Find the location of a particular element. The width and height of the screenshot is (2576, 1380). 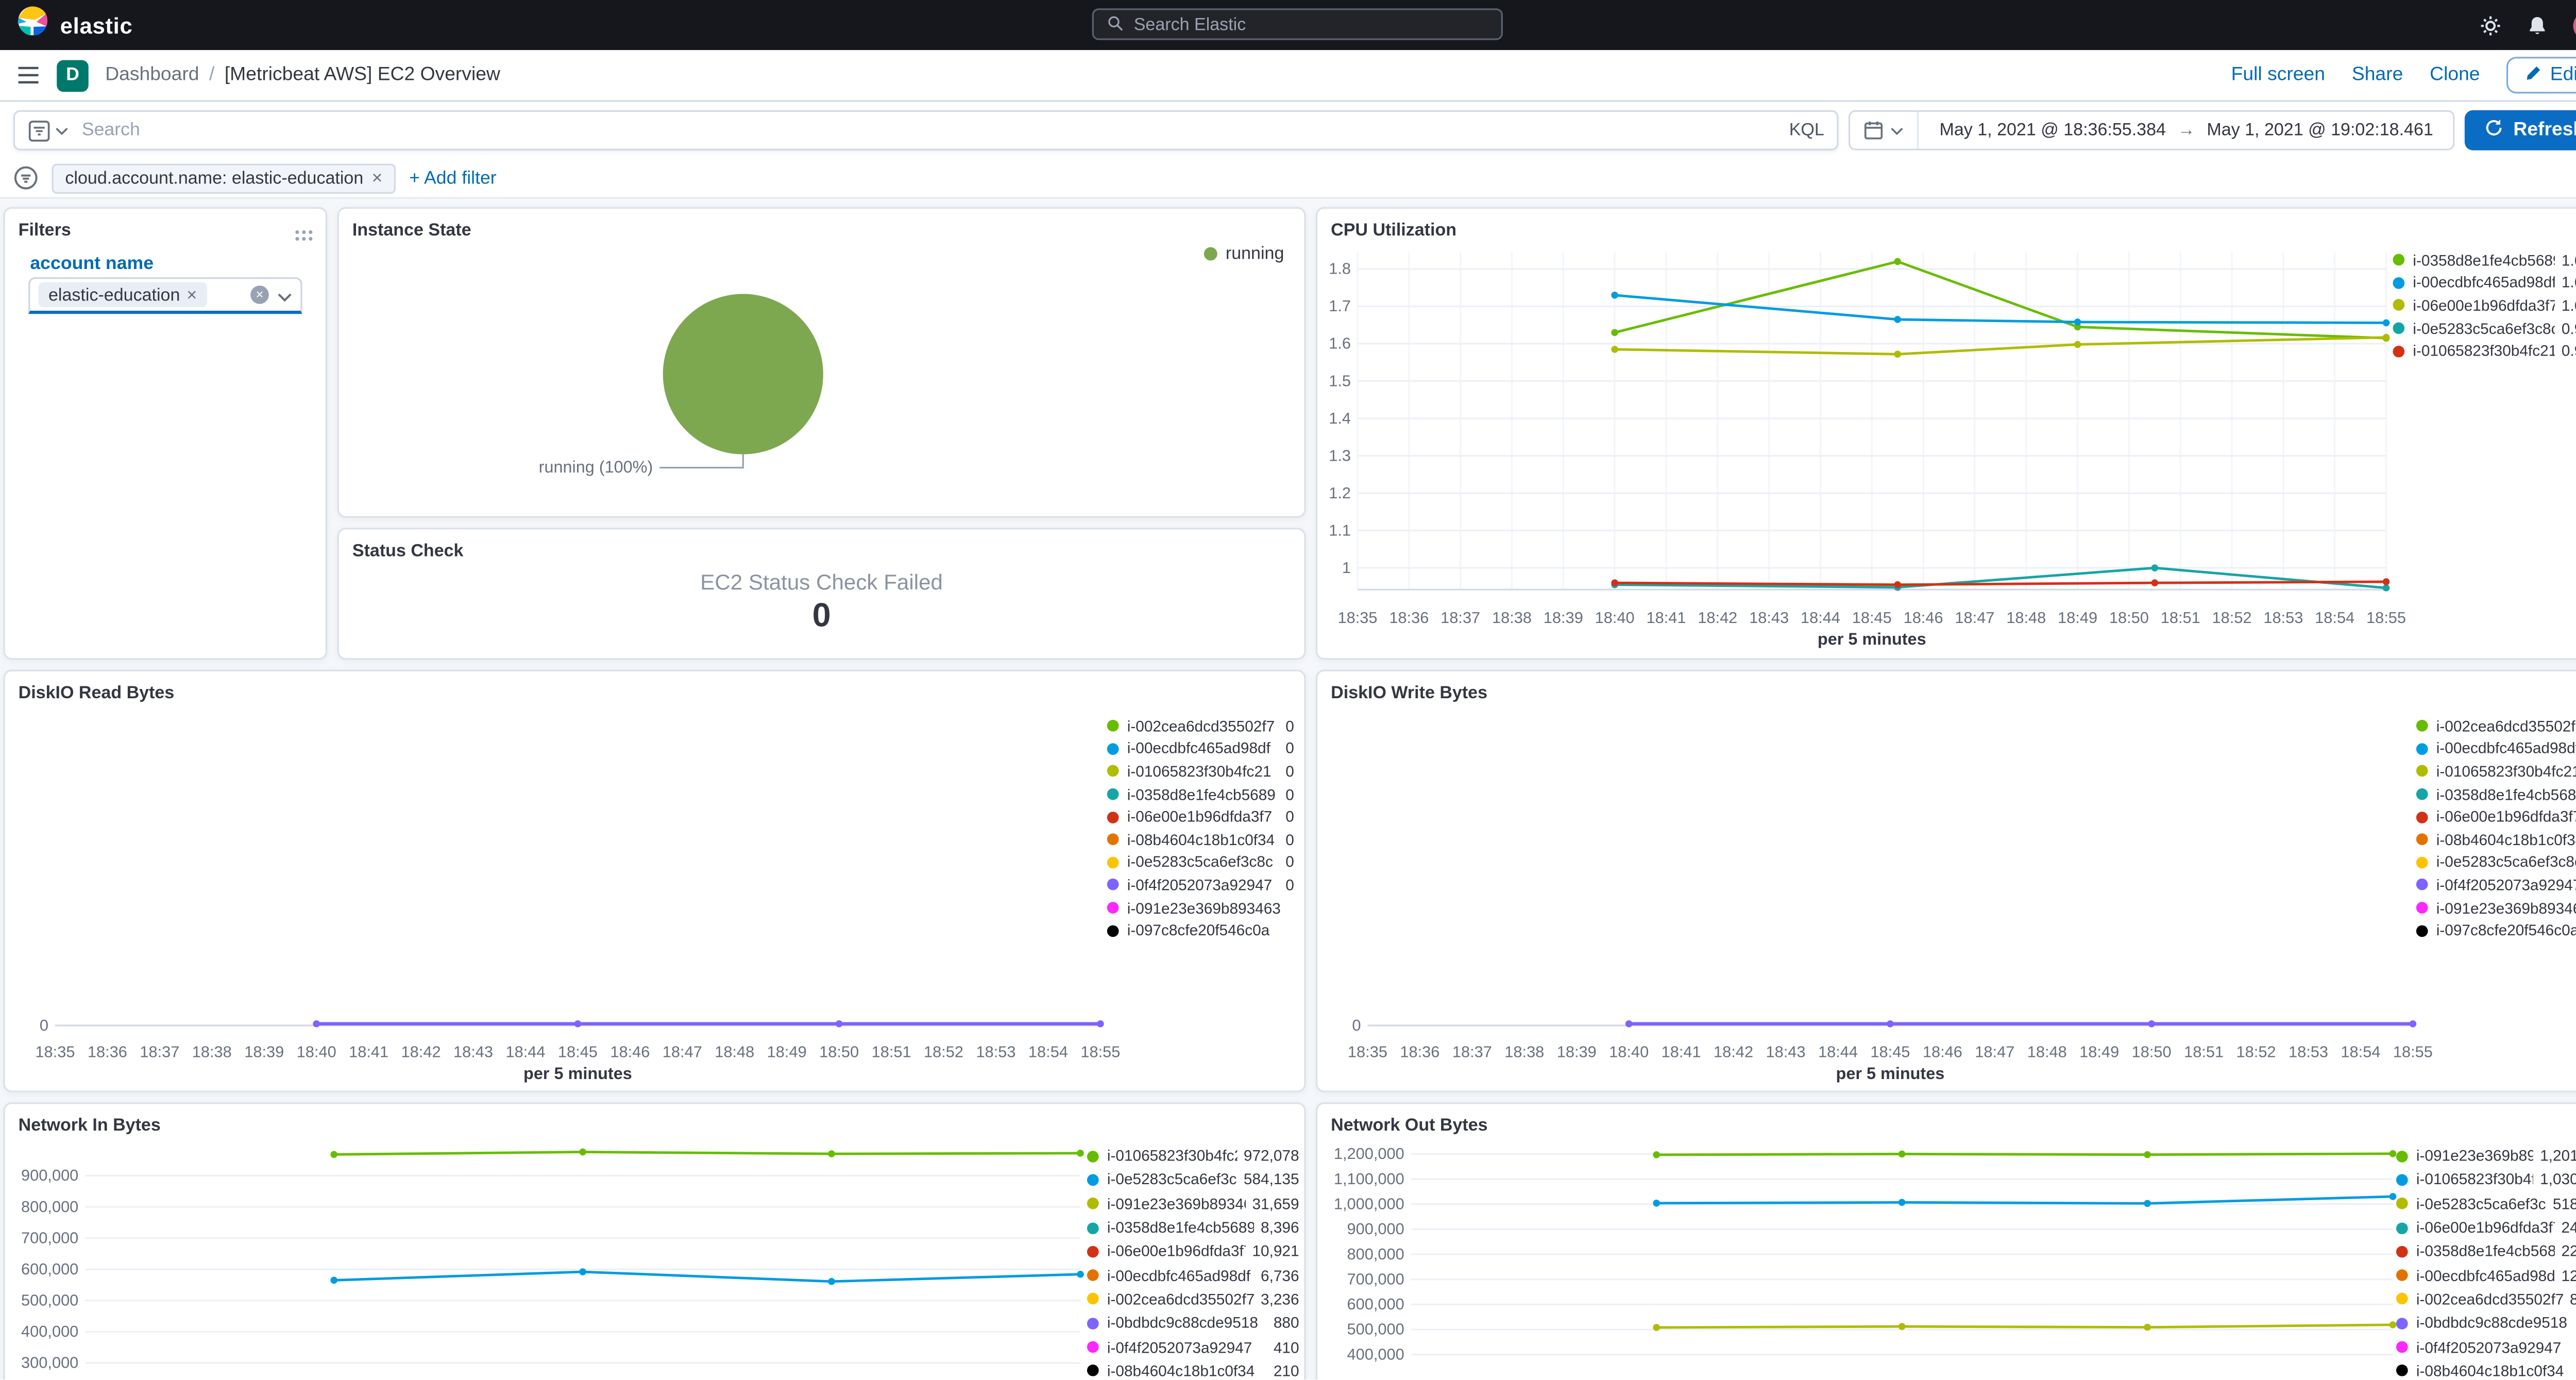

instance-state-legend: running is located at coordinates (1244, 254).